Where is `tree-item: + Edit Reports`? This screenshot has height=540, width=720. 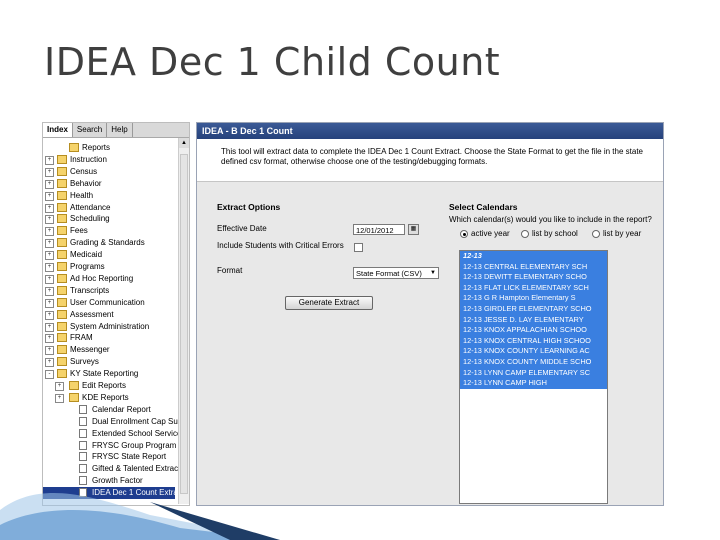 tree-item: + Edit Reports is located at coordinates (109, 386).